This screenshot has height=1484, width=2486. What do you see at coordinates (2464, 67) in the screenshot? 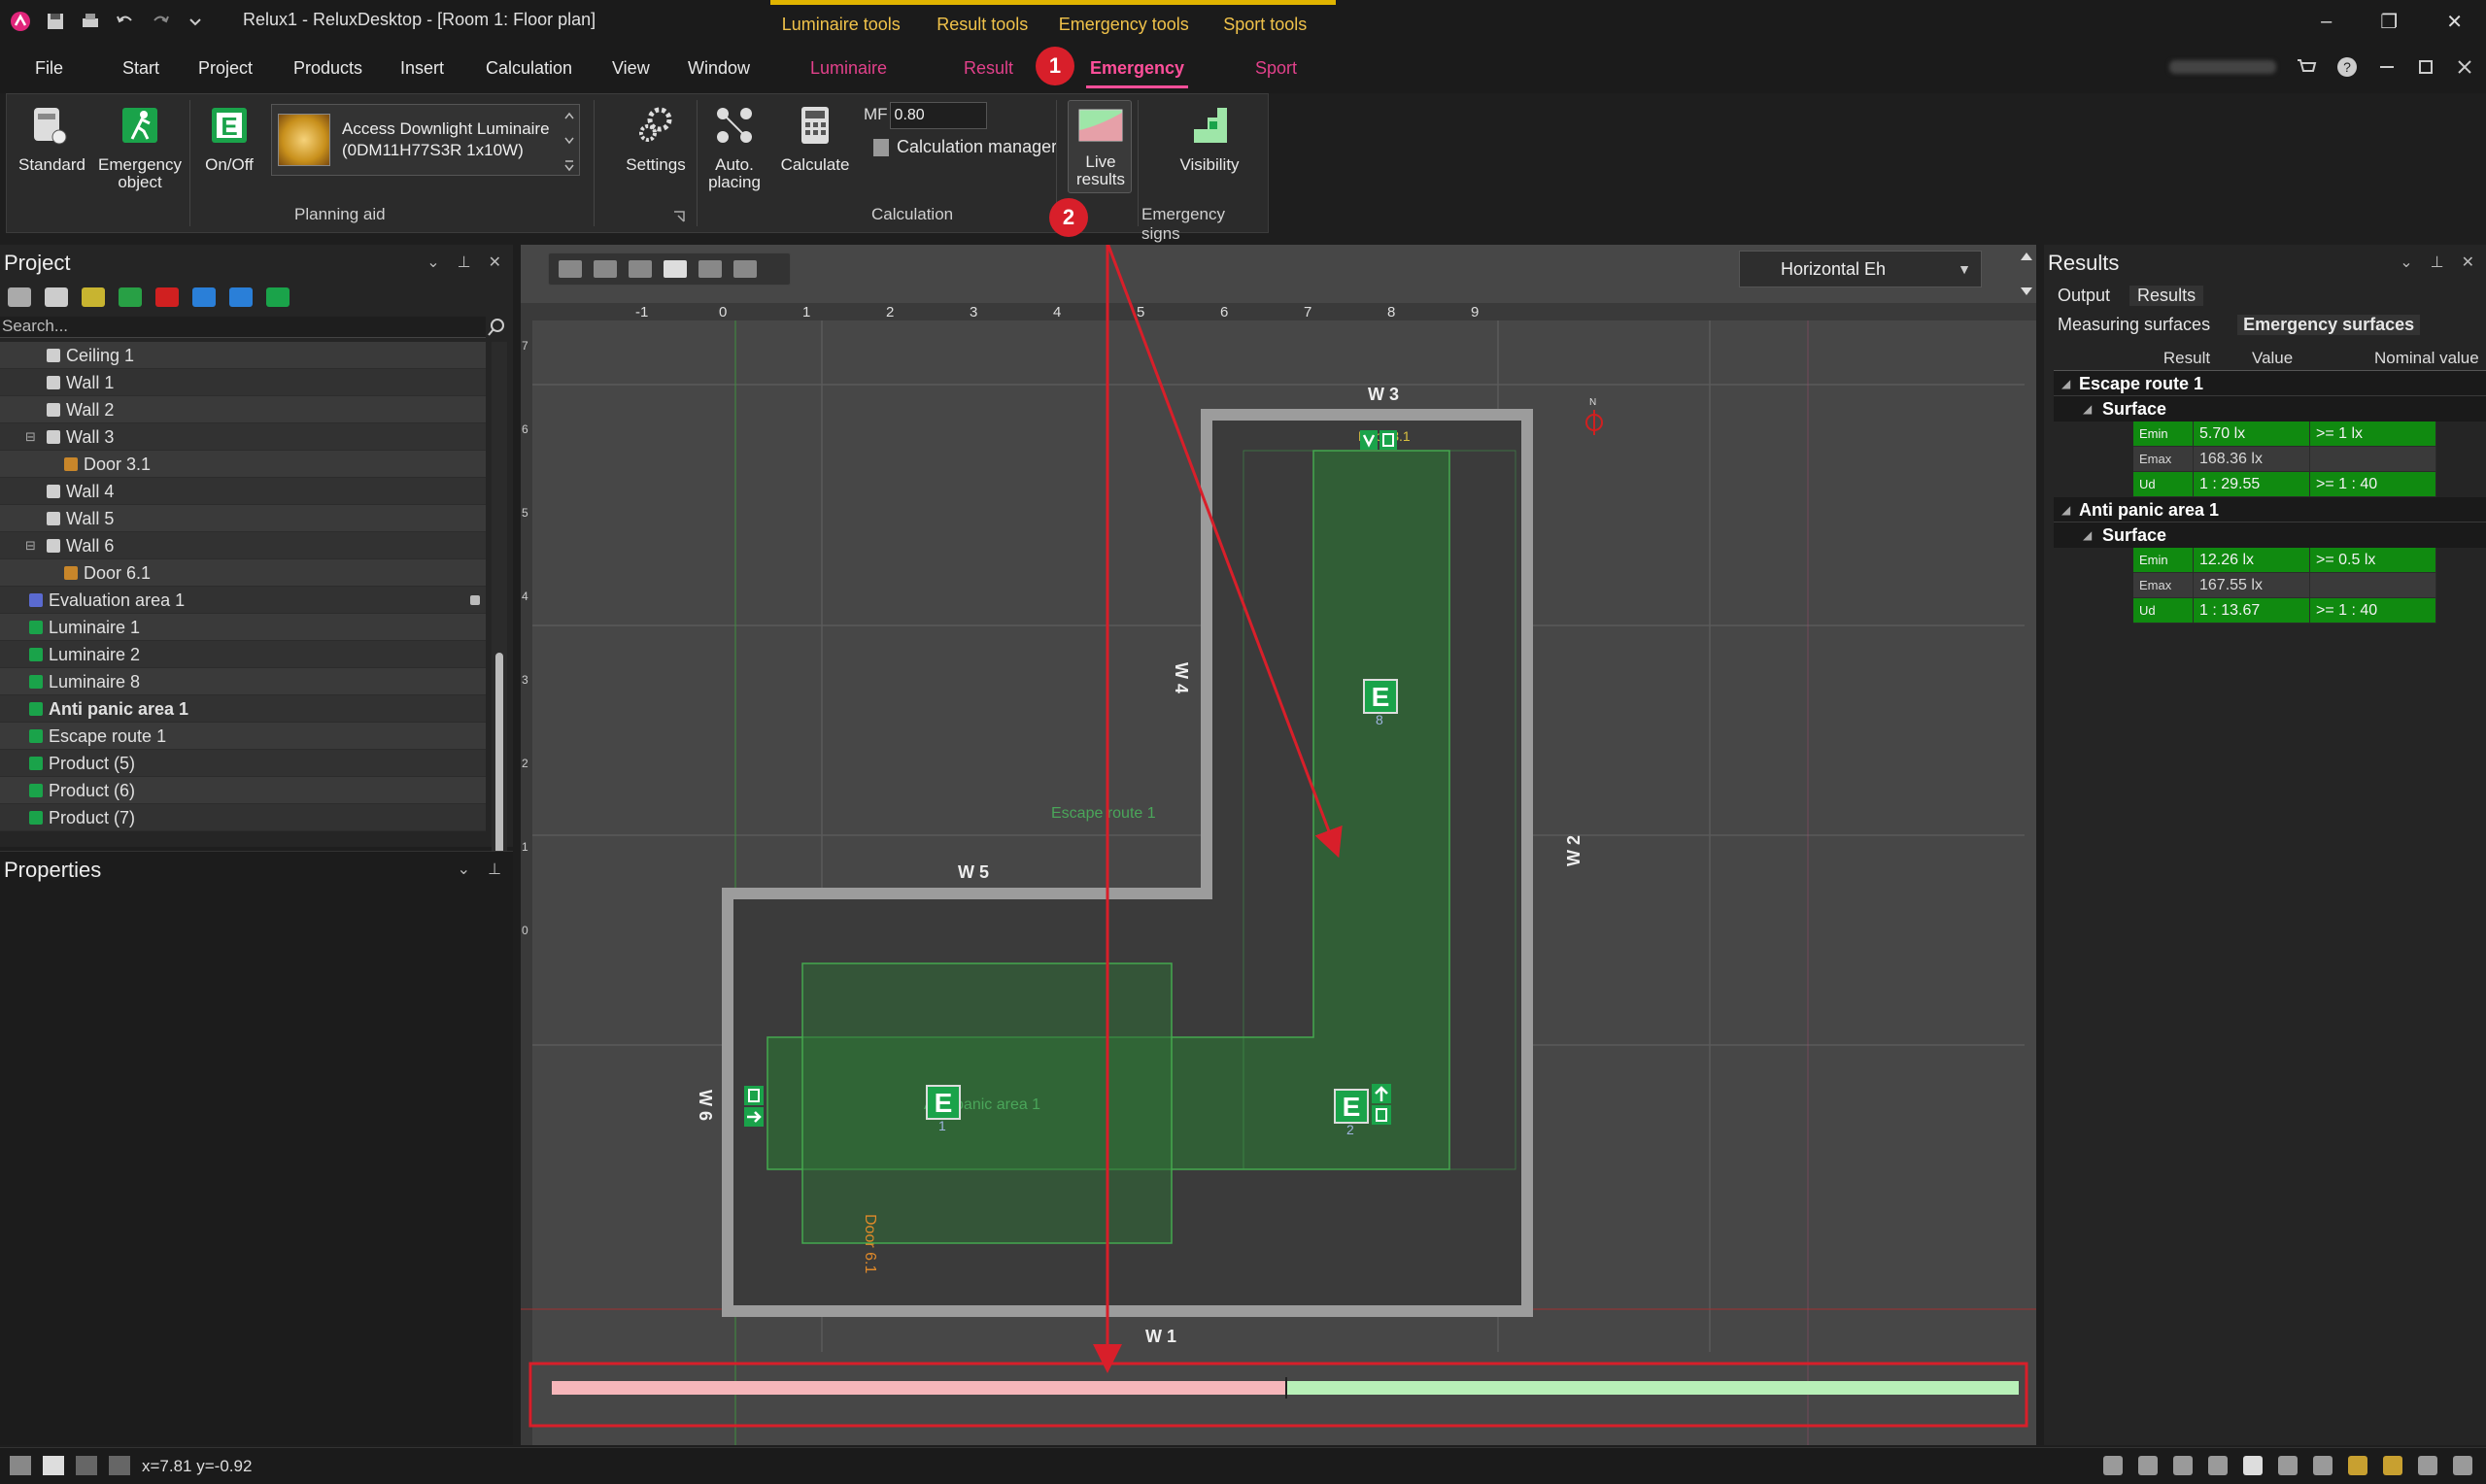
I see `ribbon-close-icon` at bounding box center [2464, 67].